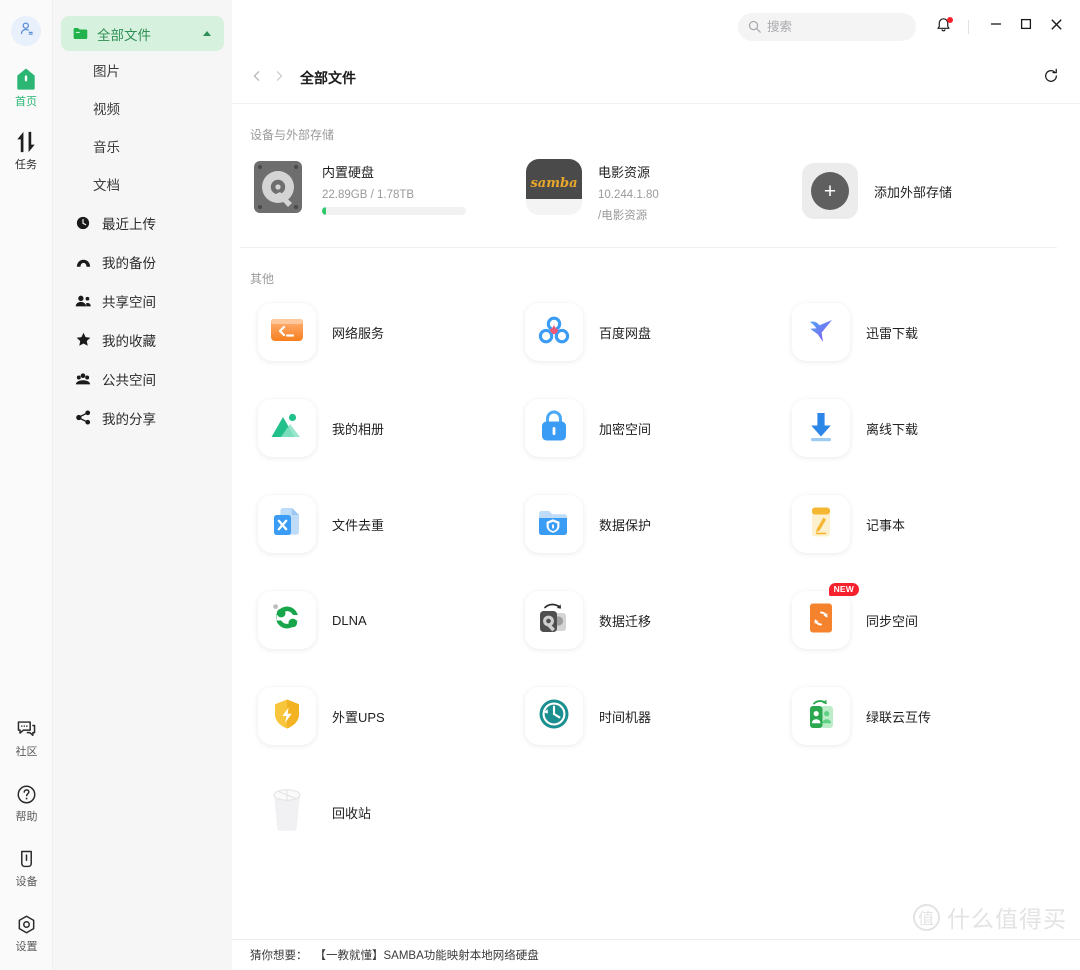 The width and height of the screenshot is (1080, 970). What do you see at coordinates (391, 332) in the screenshot?
I see `app-network-service: 网络服务` at bounding box center [391, 332].